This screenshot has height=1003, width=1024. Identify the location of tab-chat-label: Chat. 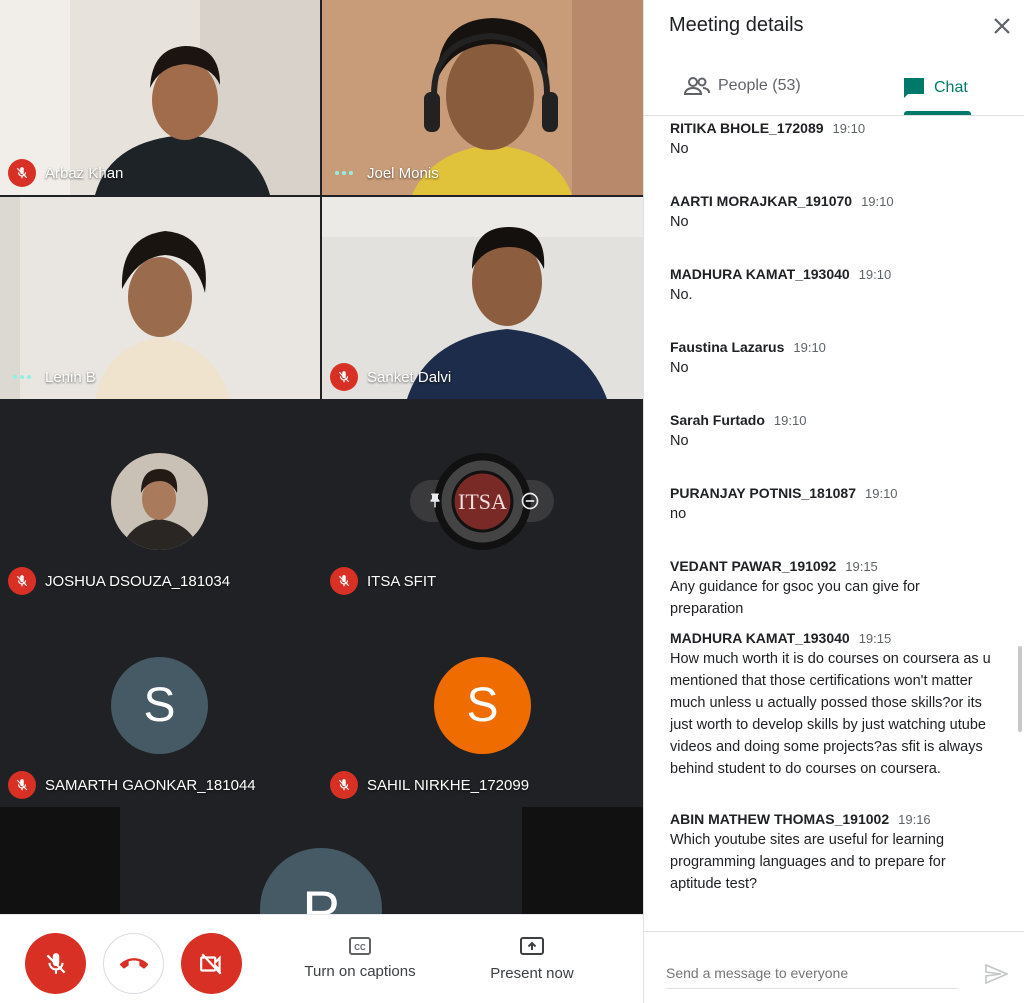
(951, 87).